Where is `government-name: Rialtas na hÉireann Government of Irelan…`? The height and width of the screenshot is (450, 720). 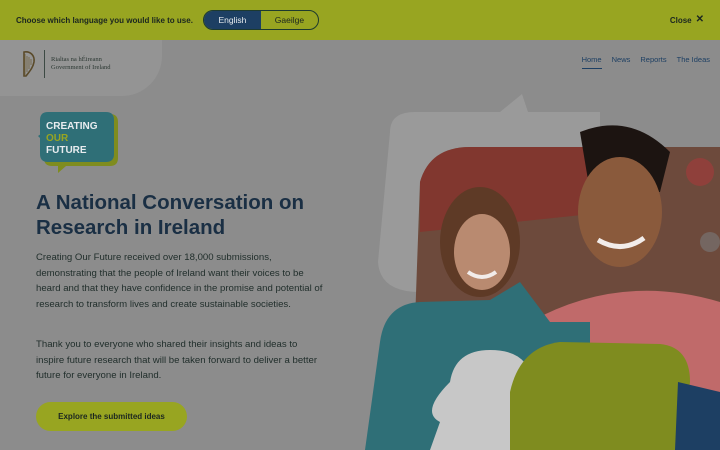 government-name: Rialtas na hÉireann Government of Irelan… is located at coordinates (81, 64).